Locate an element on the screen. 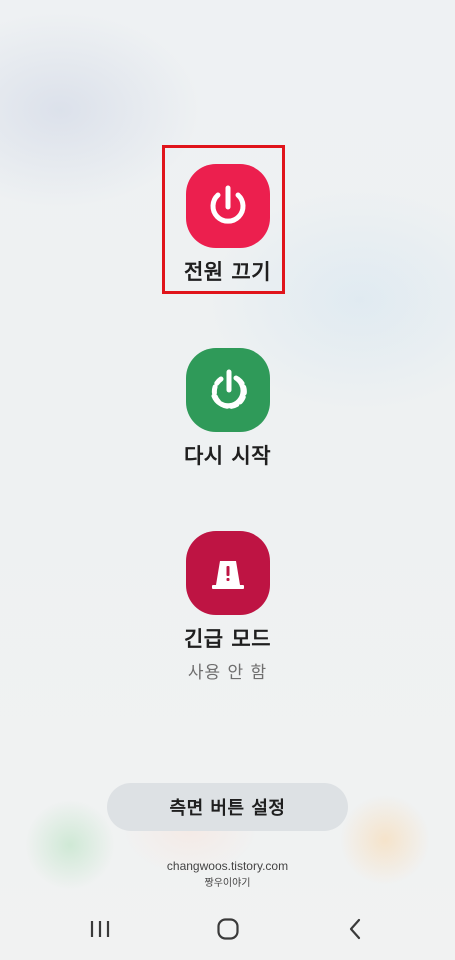 Image resolution: width=455 pixels, height=960 pixels. home-button is located at coordinates (228, 929).